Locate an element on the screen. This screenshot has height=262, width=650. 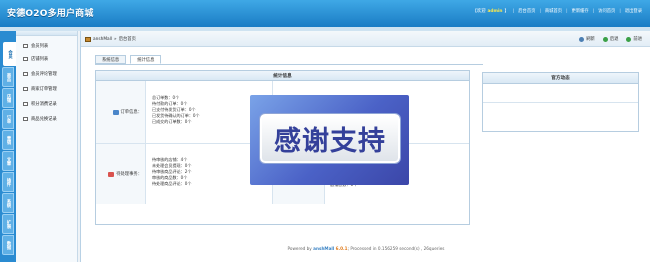
menu-item-merchant-orders: 商家订单管理 is located at coordinates (40, 89).